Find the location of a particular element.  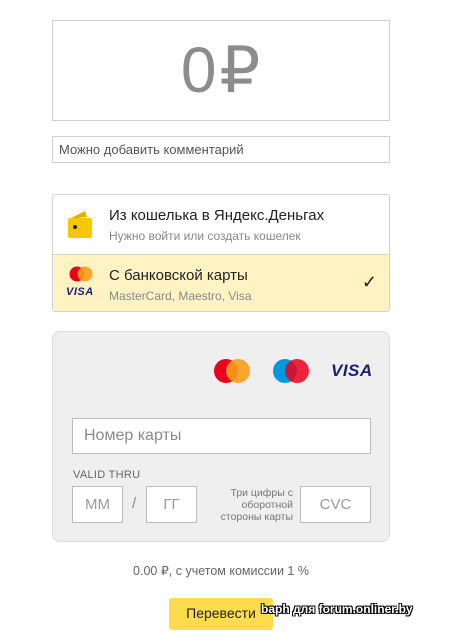

method-subtitle: Нужно войти или создать кошелек is located at coordinates (205, 236).